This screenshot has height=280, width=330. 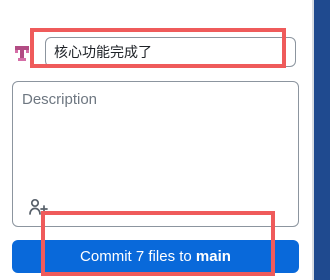 I want to click on author-avatar-icon, so click(x=22, y=53).